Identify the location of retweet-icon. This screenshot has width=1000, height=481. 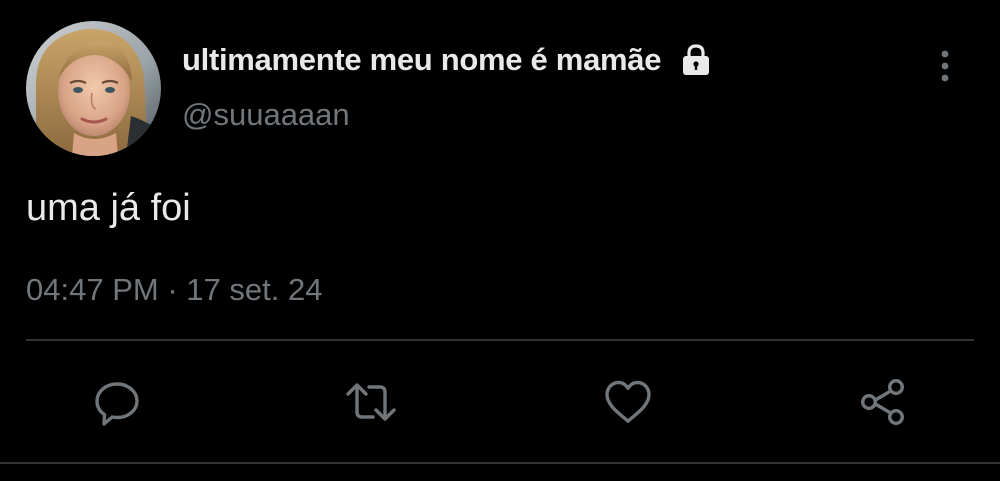
(371, 402).